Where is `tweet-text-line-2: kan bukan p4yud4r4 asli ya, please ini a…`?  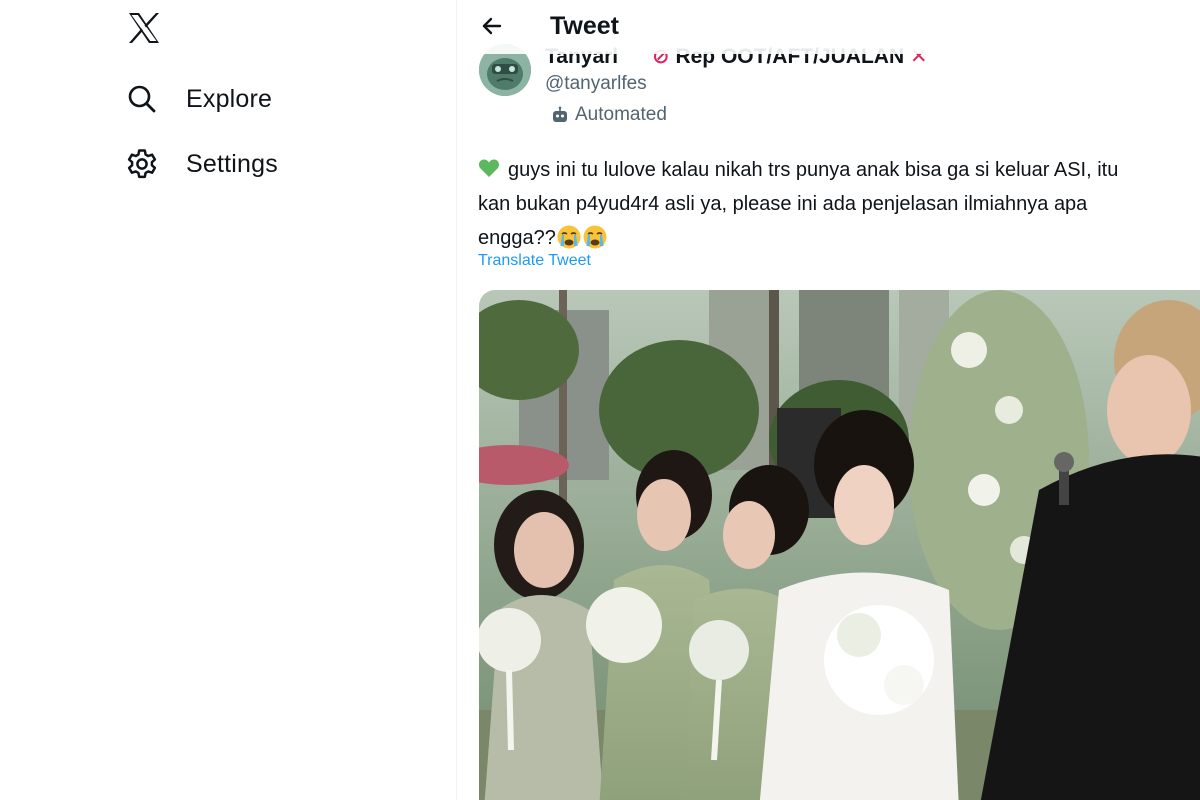
tweet-text-line-2: kan bukan p4yud4r4 asli ya, please ini a… is located at coordinates (783, 204).